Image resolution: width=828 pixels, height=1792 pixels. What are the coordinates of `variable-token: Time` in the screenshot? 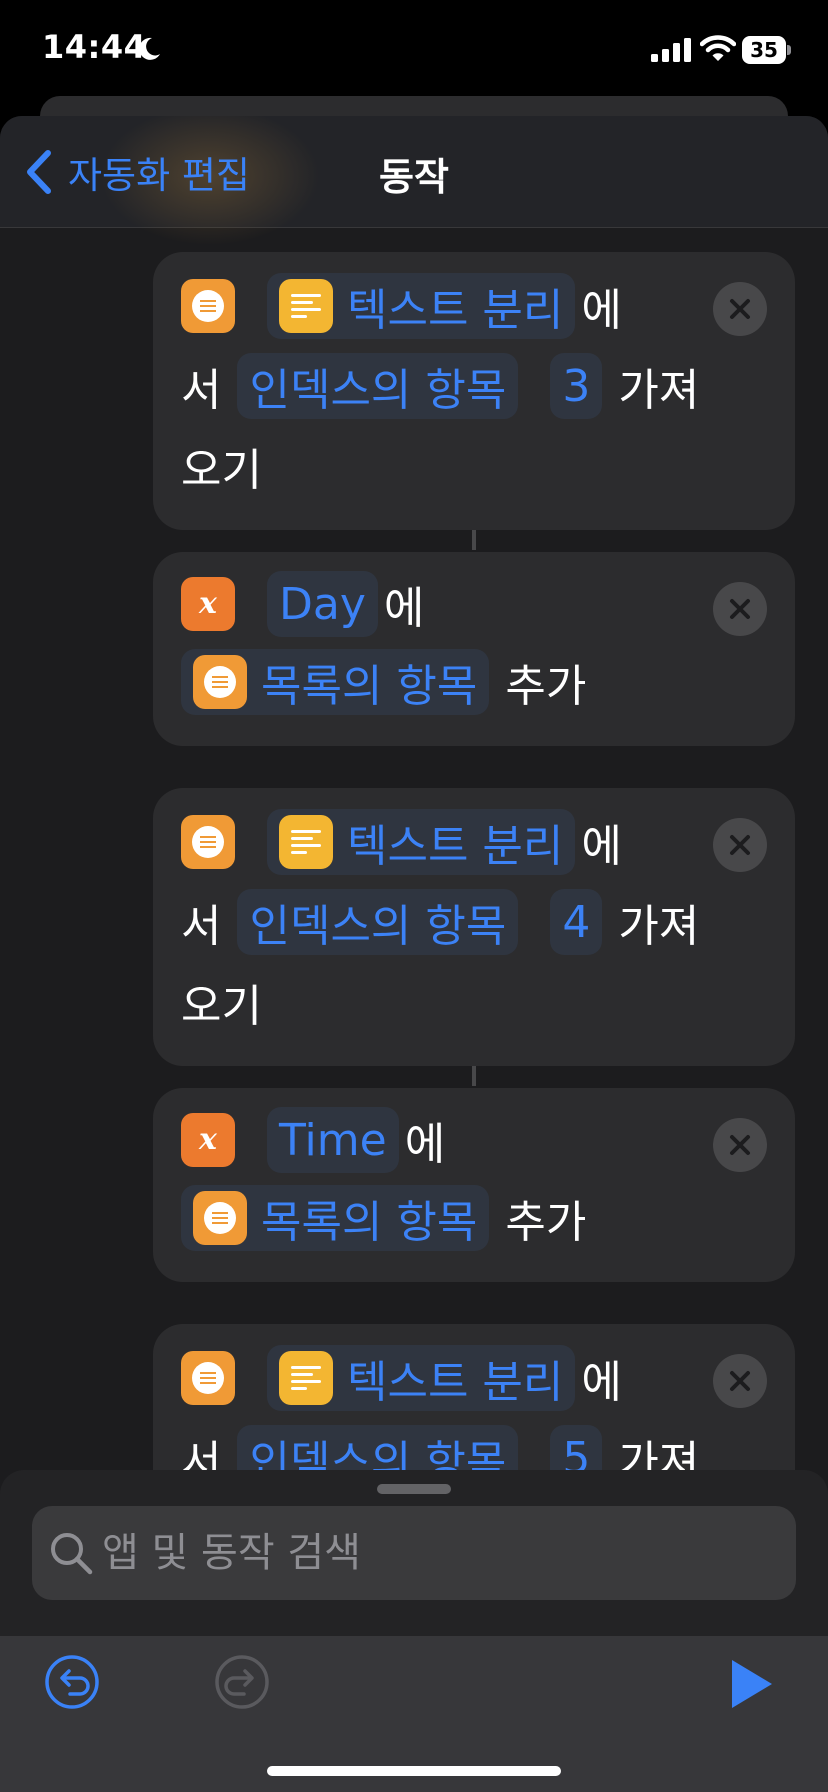 It's located at (333, 1140).